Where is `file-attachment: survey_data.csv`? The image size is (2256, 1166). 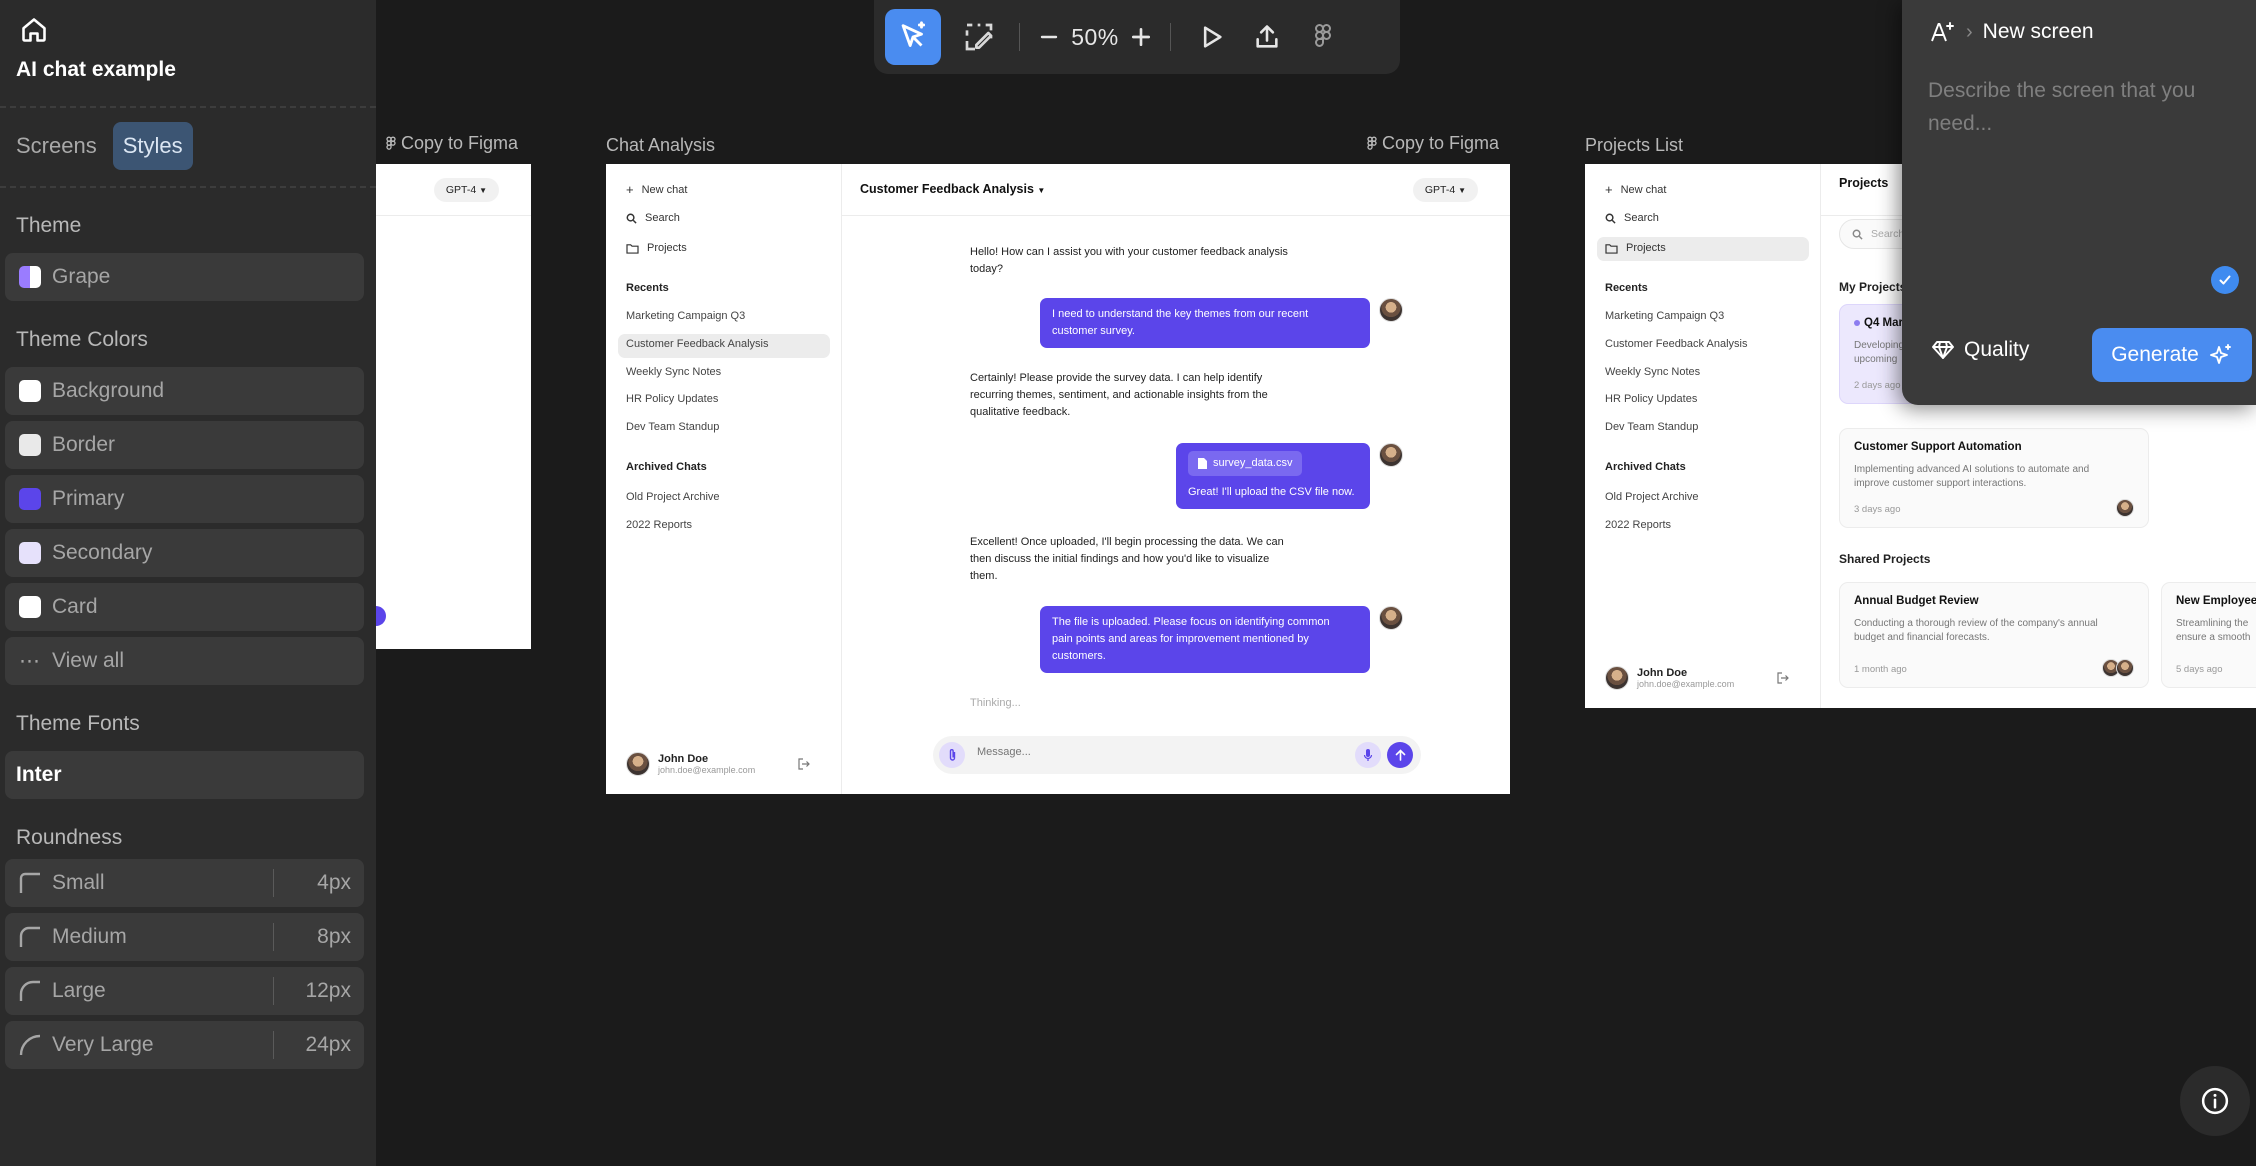
file-attachment: survey_data.csv is located at coordinates (1245, 463).